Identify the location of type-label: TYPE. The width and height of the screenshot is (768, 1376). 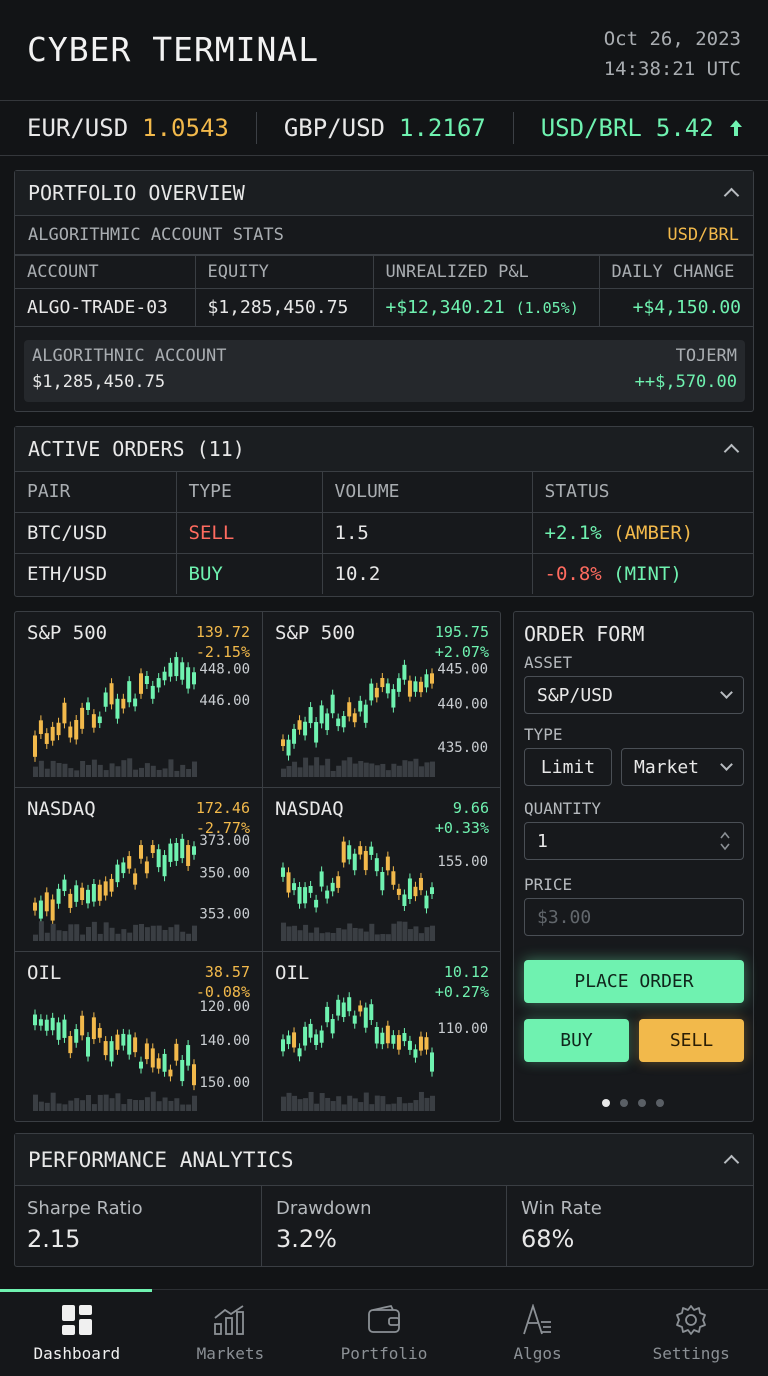
(543, 734).